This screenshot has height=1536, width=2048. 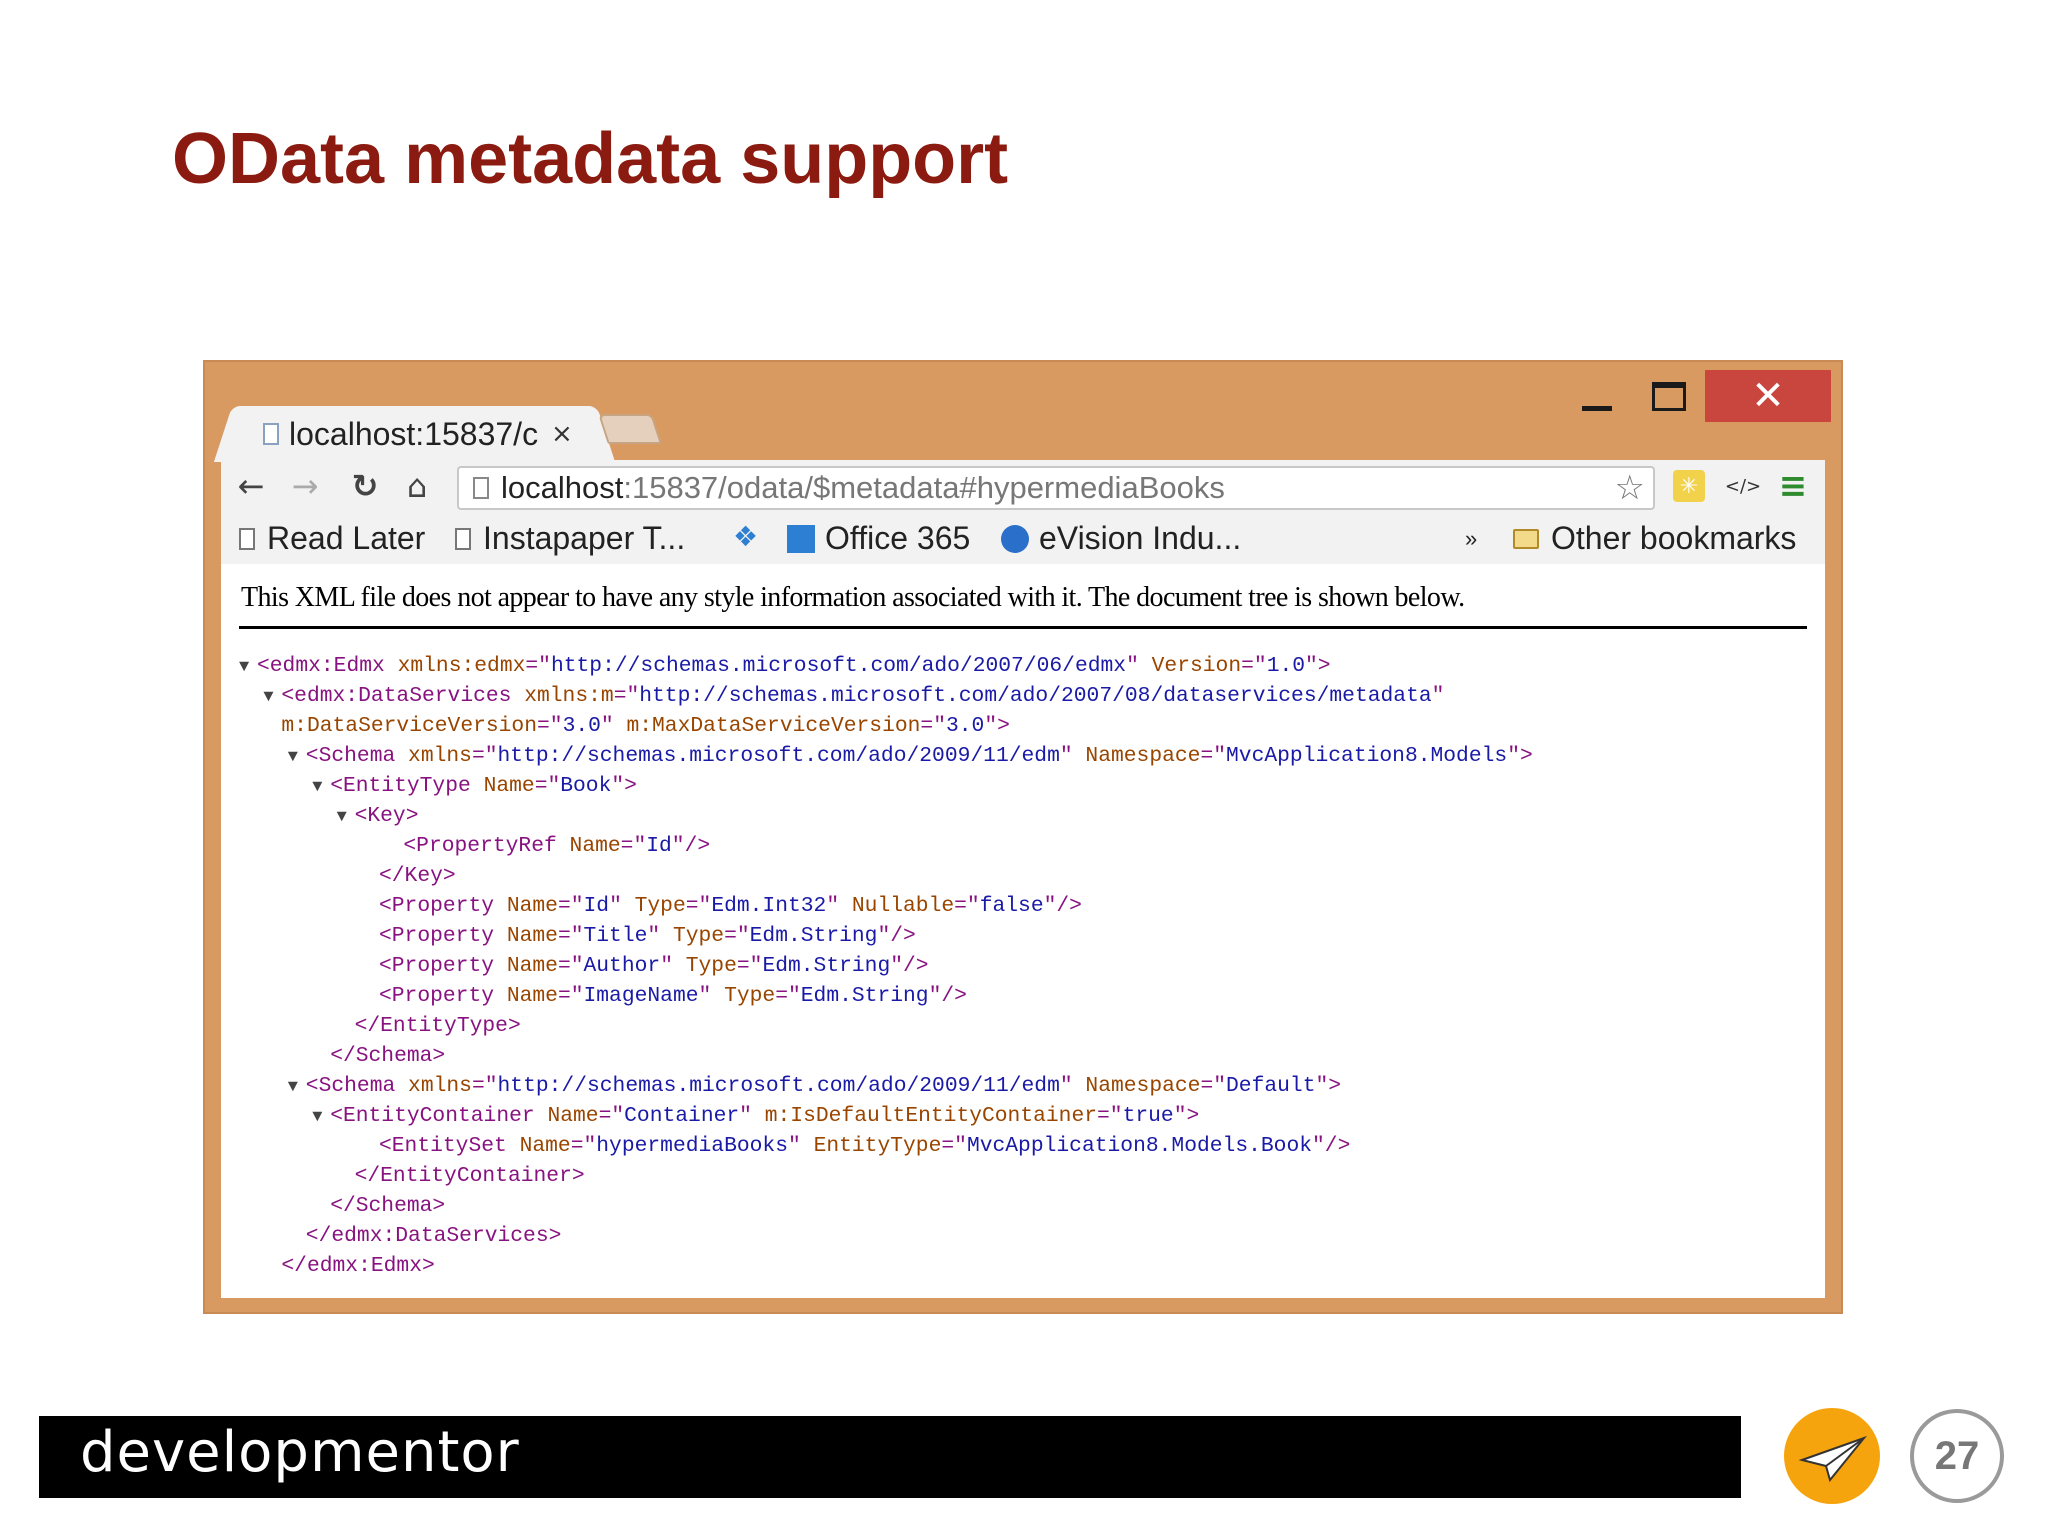 What do you see at coordinates (378, 1056) in the screenshot?
I see `xml-line: </Schema>` at bounding box center [378, 1056].